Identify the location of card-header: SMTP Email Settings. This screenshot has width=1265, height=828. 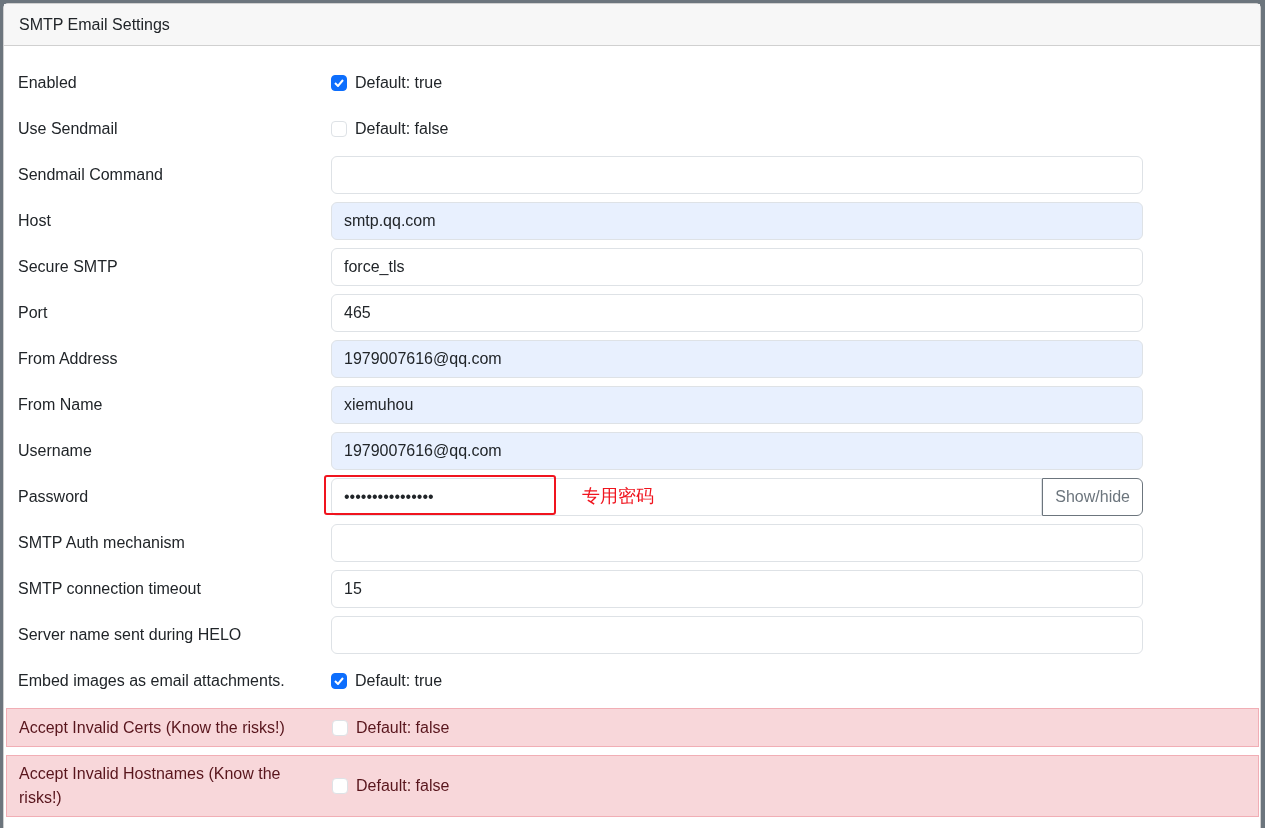
(632, 25).